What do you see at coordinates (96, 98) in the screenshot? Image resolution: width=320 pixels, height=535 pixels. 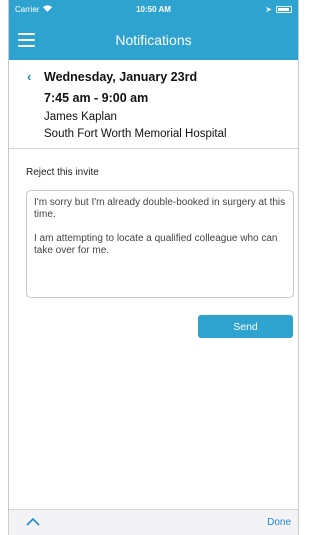 I see `event-time-range: 7:45 am - 9:00 am` at bounding box center [96, 98].